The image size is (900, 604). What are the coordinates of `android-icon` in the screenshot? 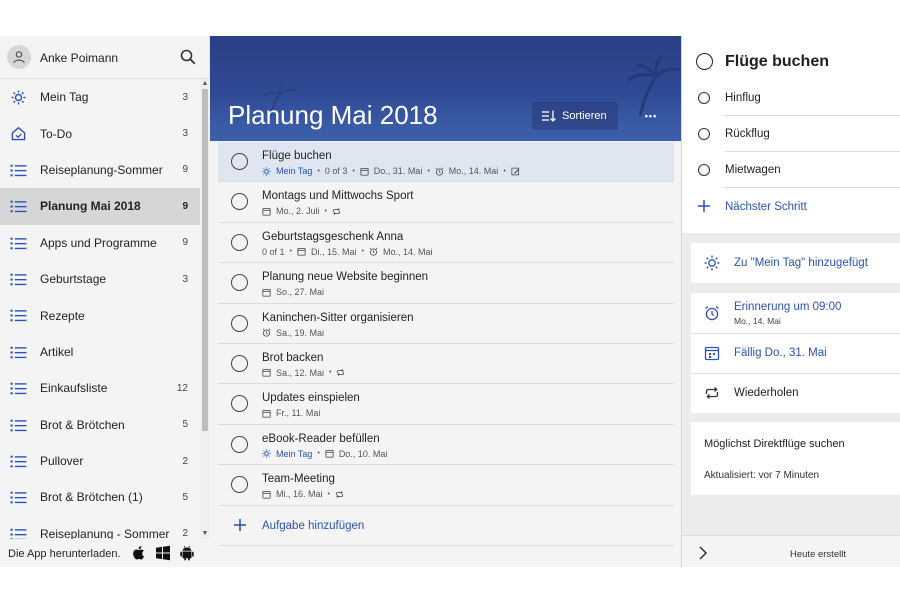 It's located at (187, 553).